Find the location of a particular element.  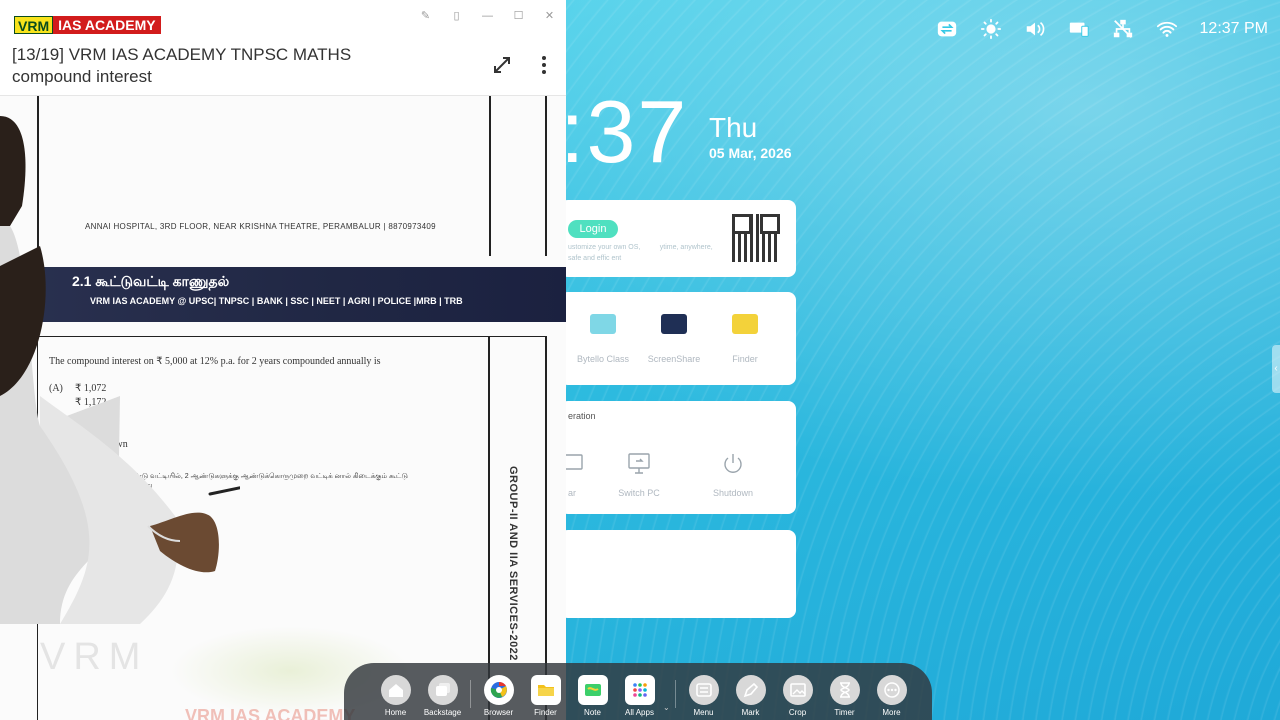

watermark-text: VRM is located at coordinates (94, 657).